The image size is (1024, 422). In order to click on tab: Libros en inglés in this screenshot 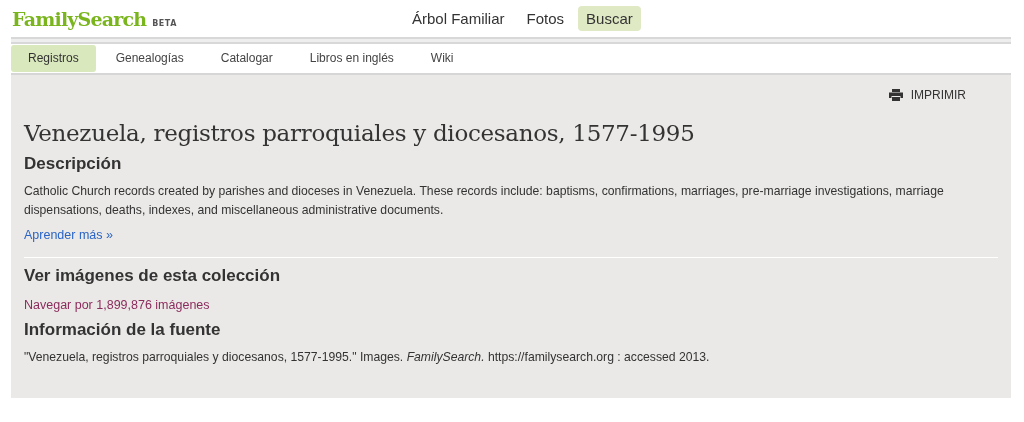, I will do `click(351, 58)`.